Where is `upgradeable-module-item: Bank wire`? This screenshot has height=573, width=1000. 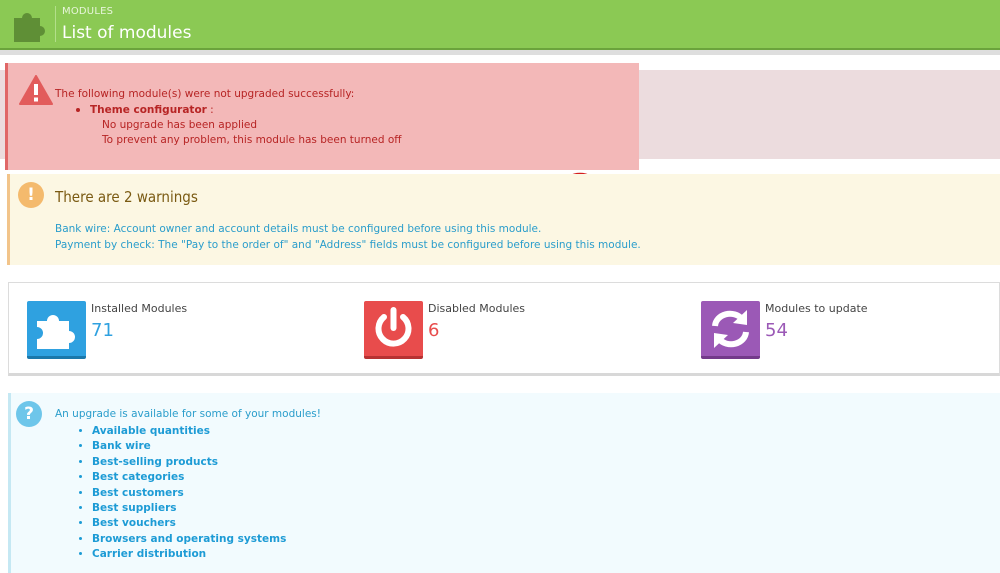 upgradeable-module-item: Bank wire is located at coordinates (189, 446).